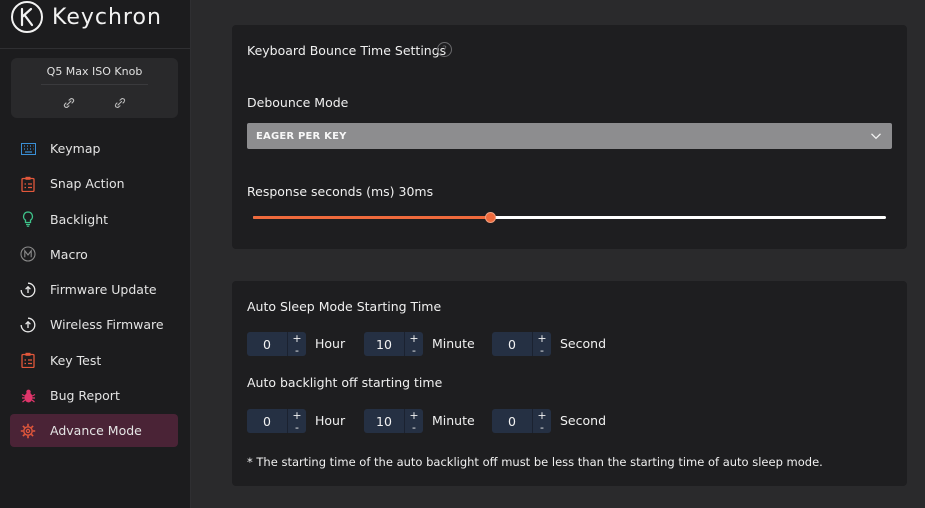 Image resolution: width=925 pixels, height=508 pixels. I want to click on backlight-hour-stepper: 0 + -, so click(276, 421).